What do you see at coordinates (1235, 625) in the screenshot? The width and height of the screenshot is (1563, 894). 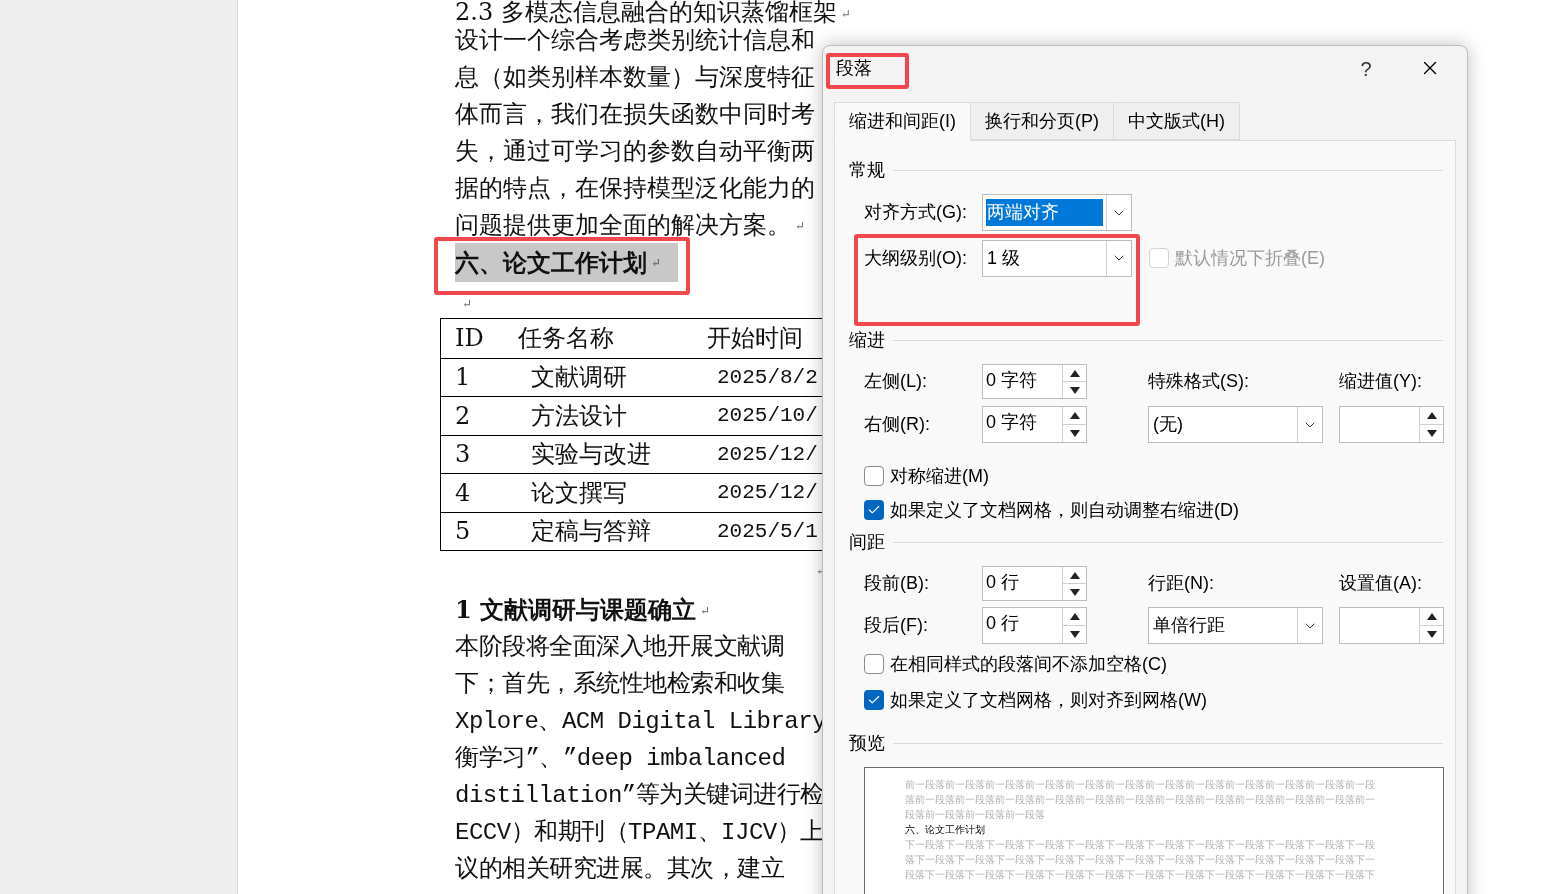 I see `dropdown: 单倍行距` at bounding box center [1235, 625].